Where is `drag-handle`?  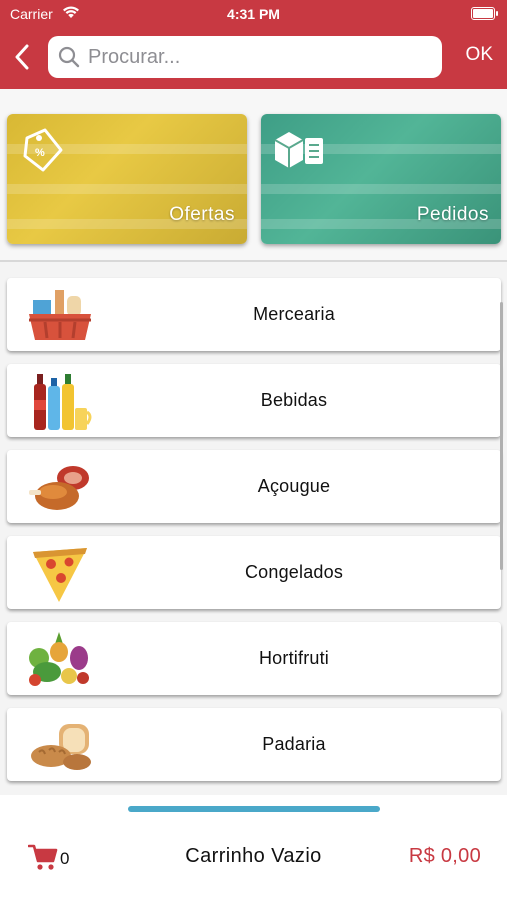
drag-handle is located at coordinates (254, 809).